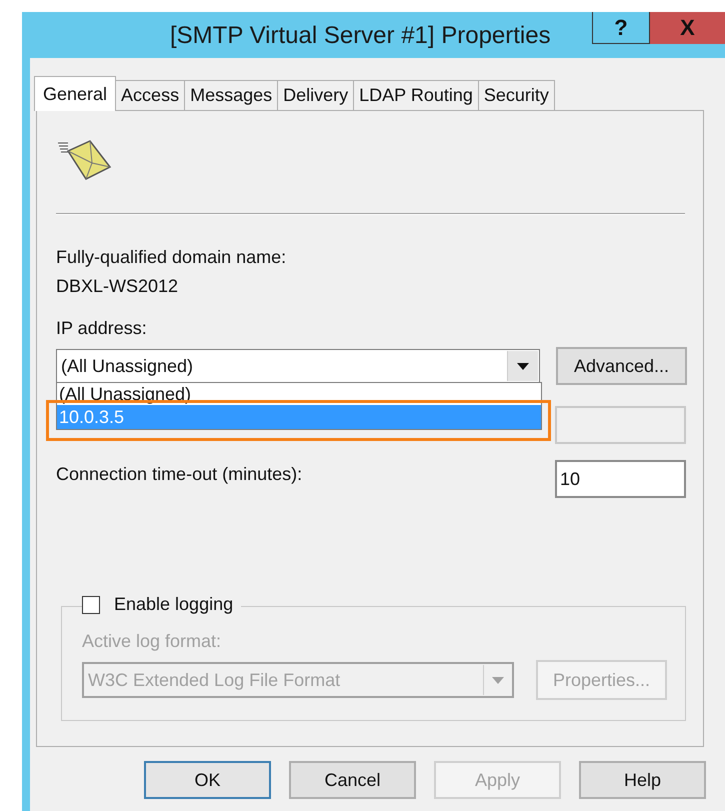  What do you see at coordinates (174, 604) in the screenshot?
I see `checkbox-label: Enable logging` at bounding box center [174, 604].